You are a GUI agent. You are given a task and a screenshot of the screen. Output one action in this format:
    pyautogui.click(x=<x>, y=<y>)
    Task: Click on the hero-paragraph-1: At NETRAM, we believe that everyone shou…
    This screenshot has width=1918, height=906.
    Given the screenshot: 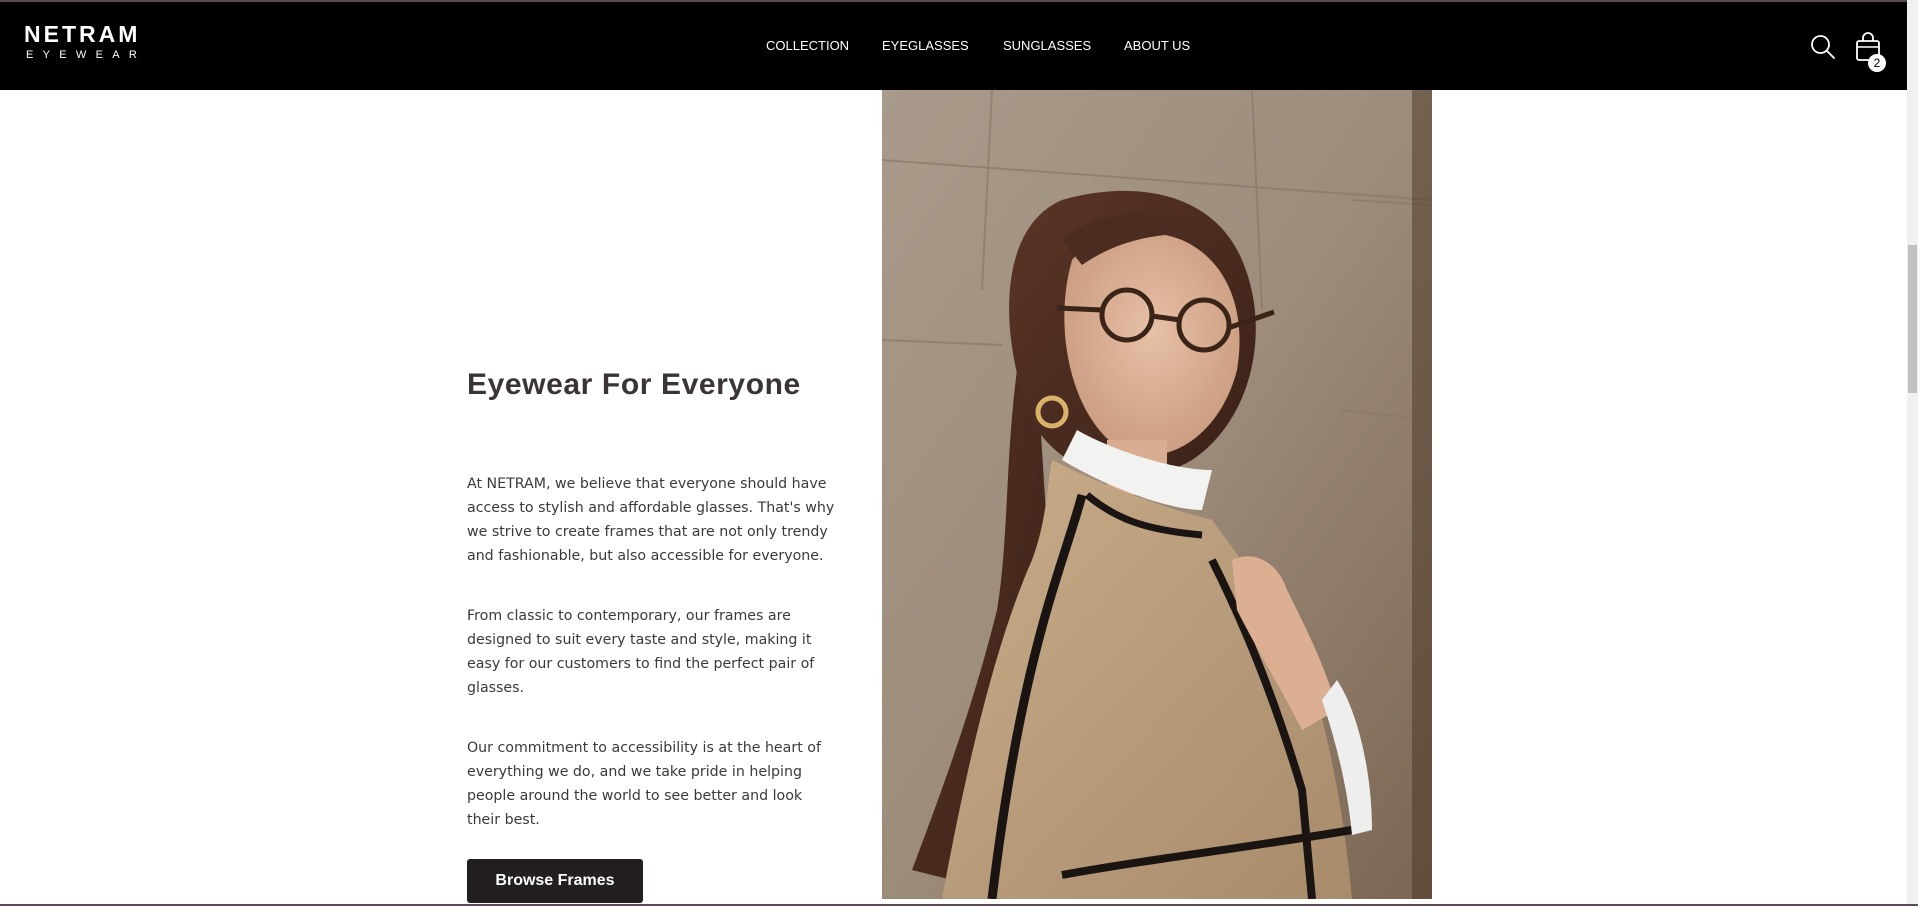 What is the action you would take?
    pyautogui.click(x=651, y=520)
    